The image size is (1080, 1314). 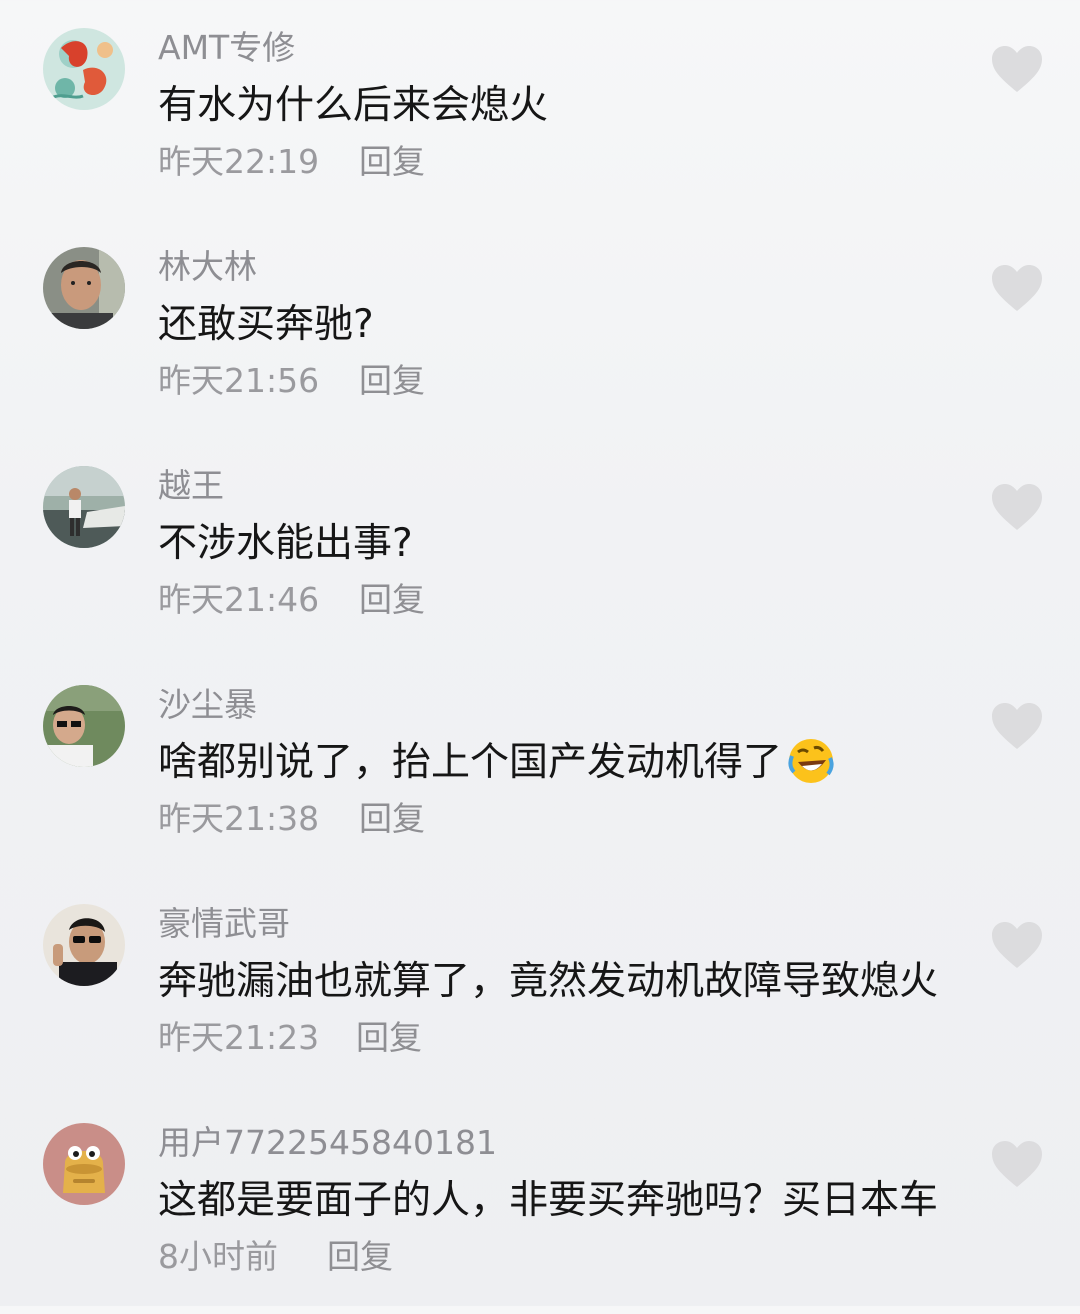 What do you see at coordinates (191, 486) in the screenshot?
I see `comment-username: 越王` at bounding box center [191, 486].